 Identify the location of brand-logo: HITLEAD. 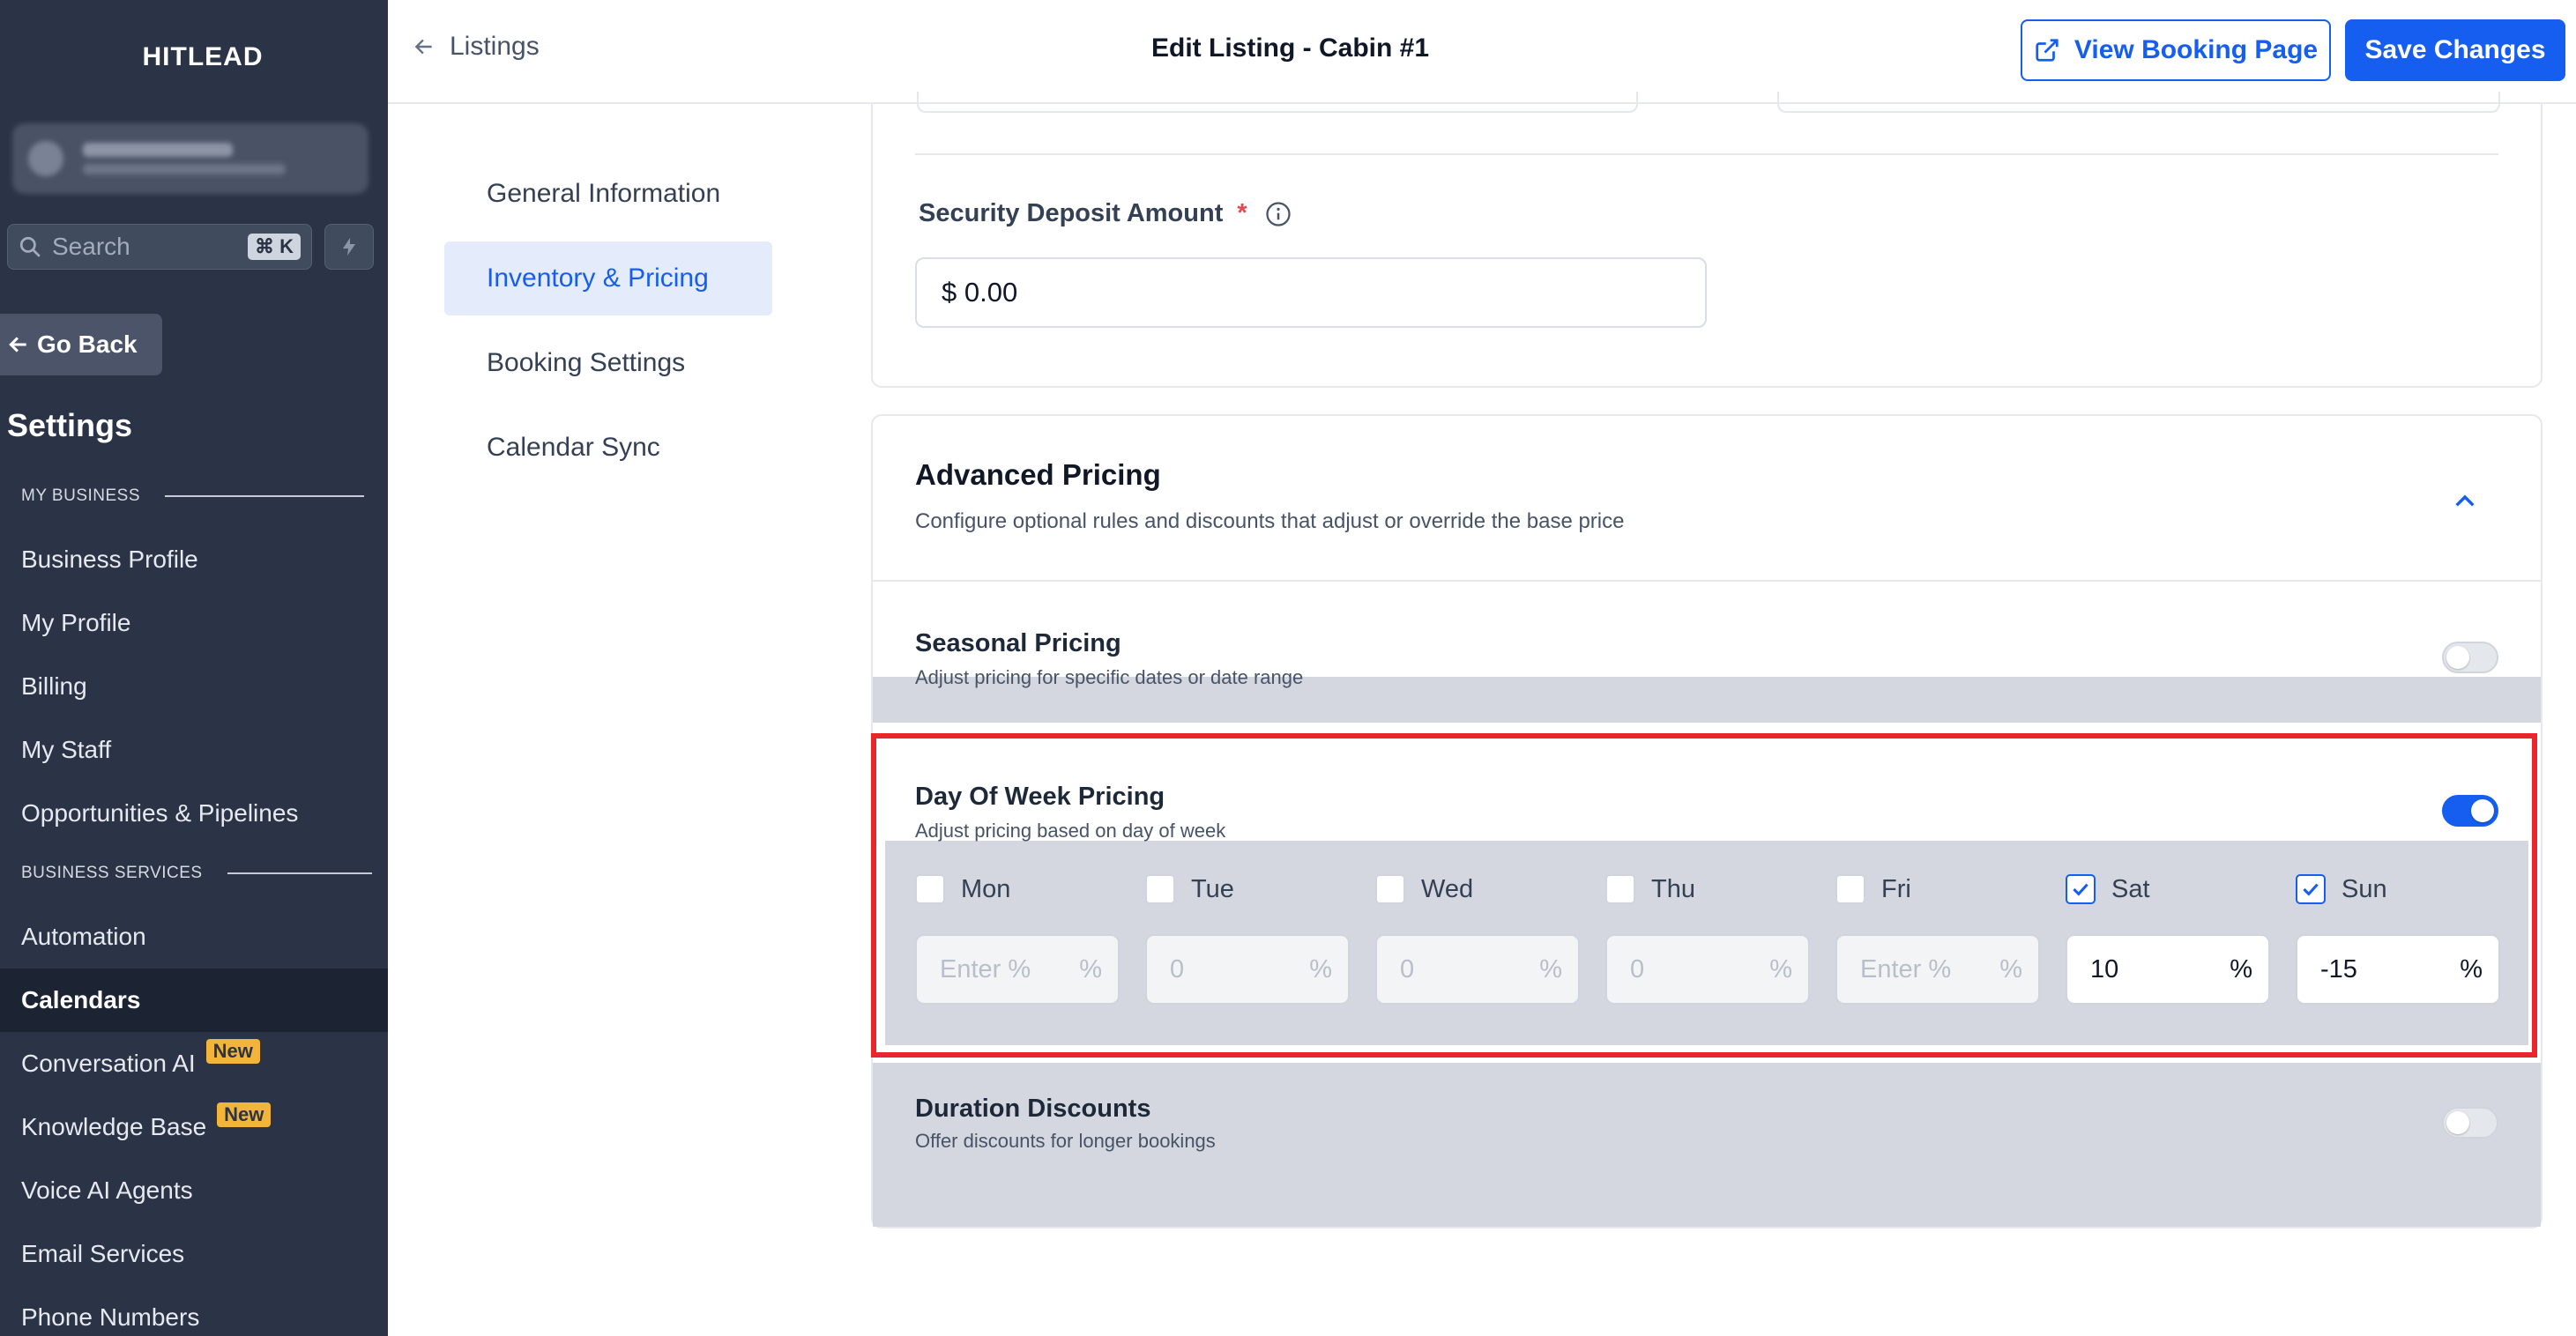
(203, 56).